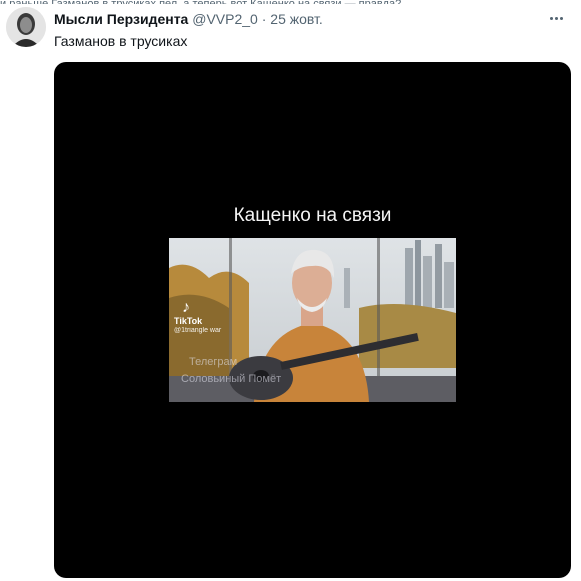  What do you see at coordinates (121, 19) in the screenshot?
I see `author-name: Мысли Перзидента` at bounding box center [121, 19].